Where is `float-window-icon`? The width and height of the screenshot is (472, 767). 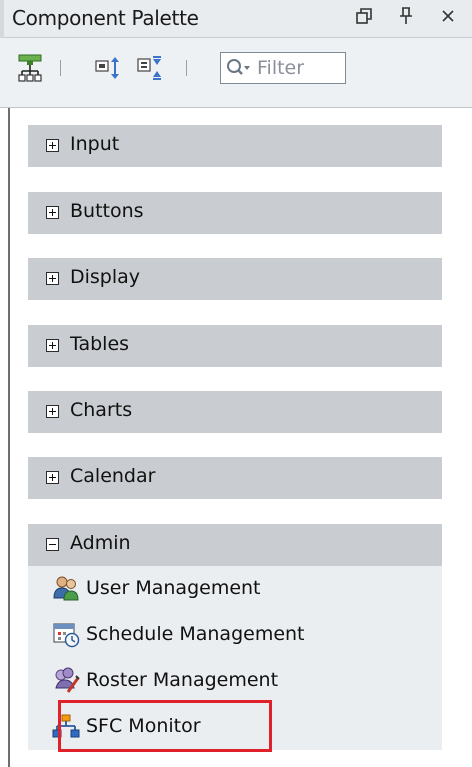 float-window-icon is located at coordinates (364, 16).